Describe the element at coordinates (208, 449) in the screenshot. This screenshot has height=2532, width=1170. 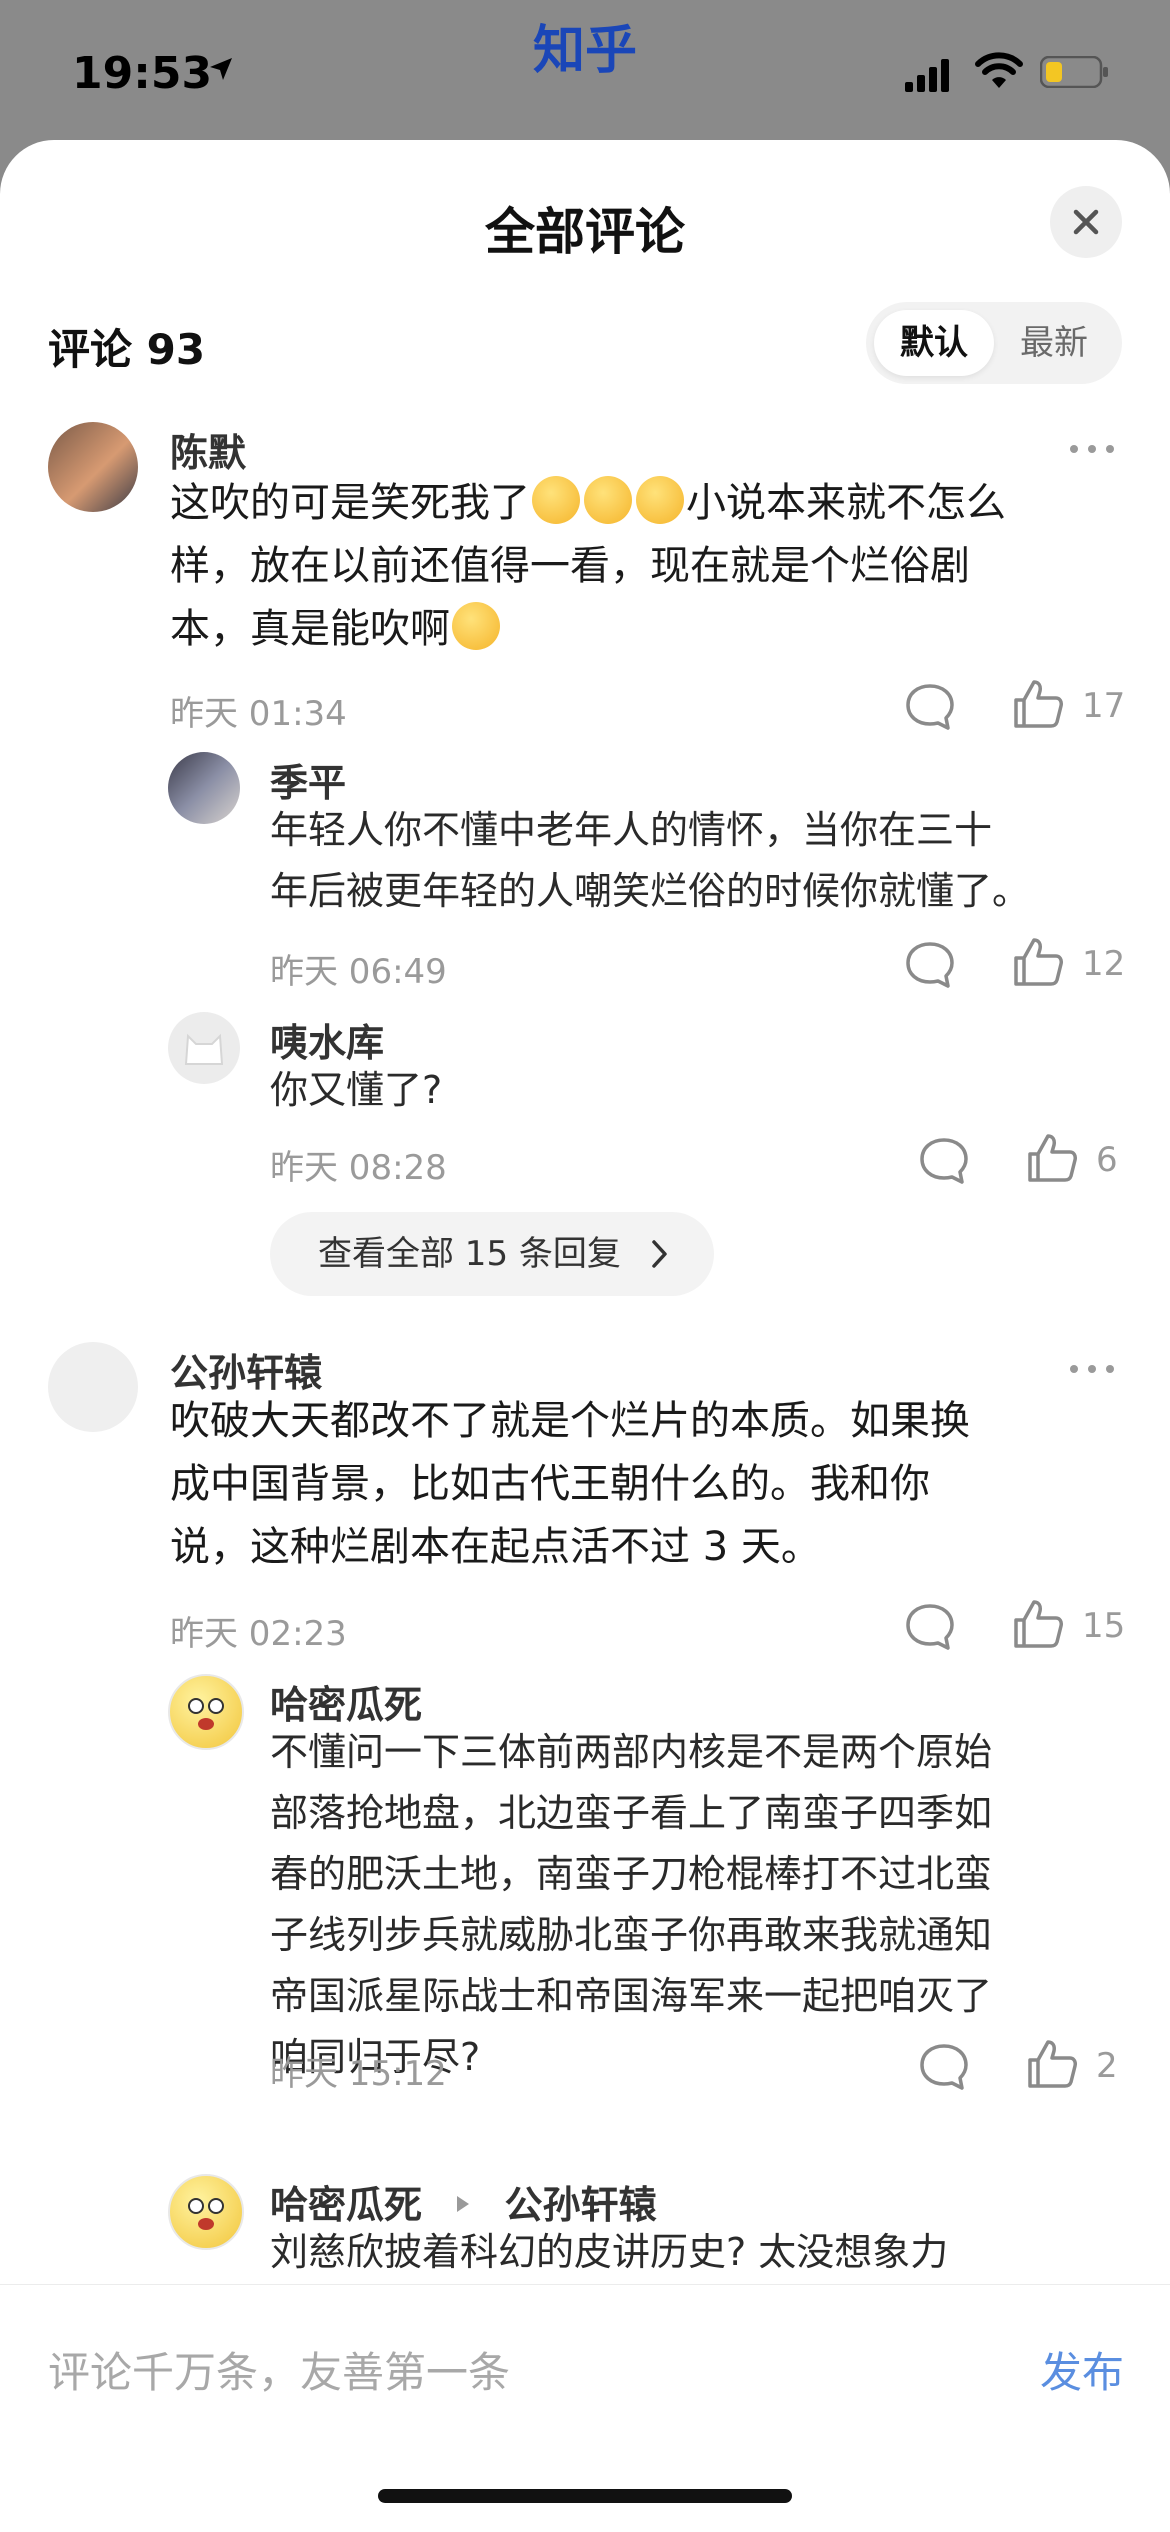
I see `comment-author: 陈默` at that location.